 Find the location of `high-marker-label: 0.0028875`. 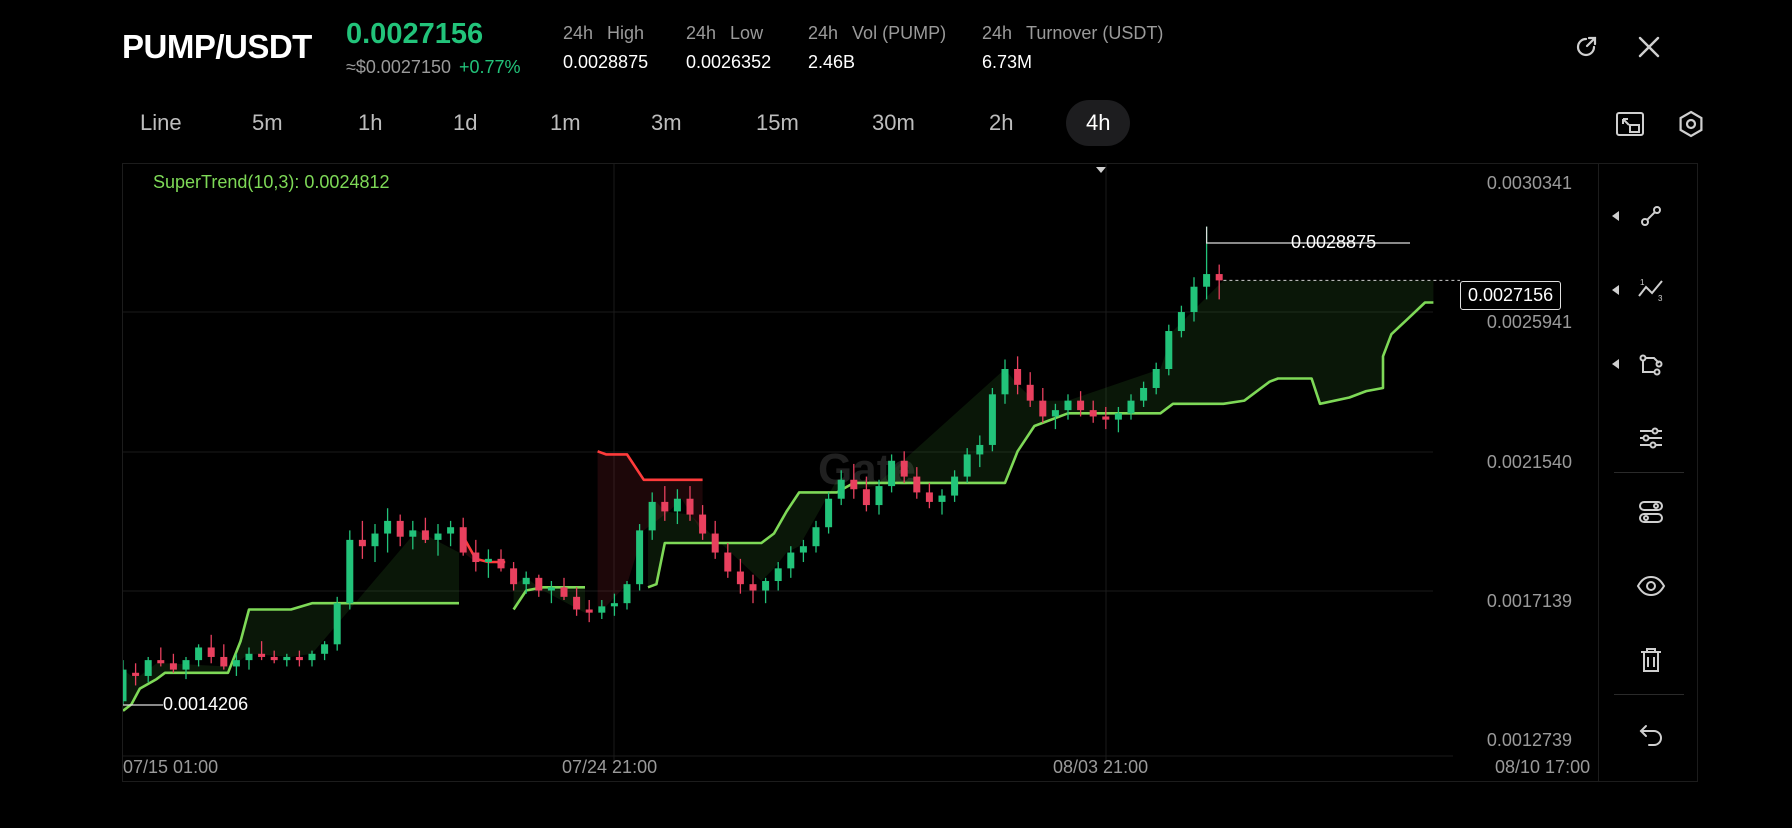

high-marker-label: 0.0028875 is located at coordinates (1334, 242).